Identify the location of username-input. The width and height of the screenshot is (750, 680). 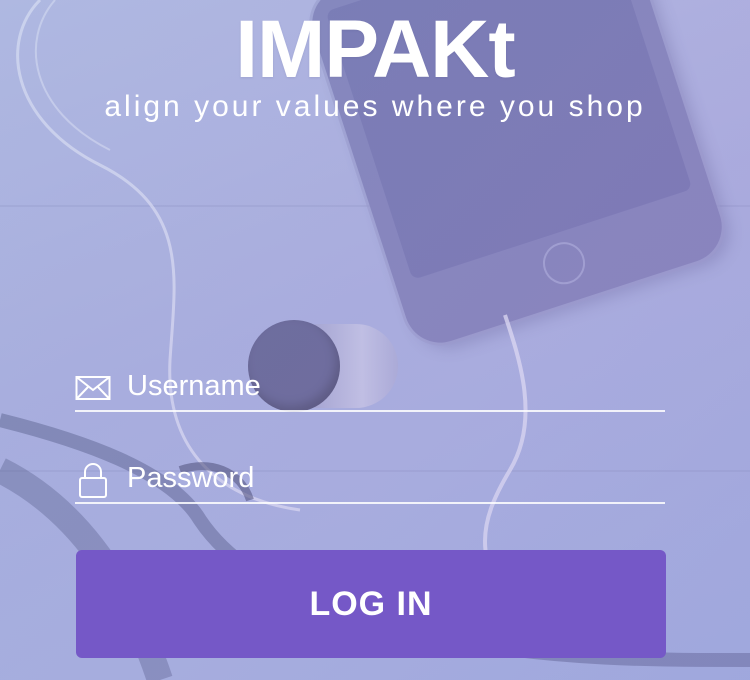
(392, 386).